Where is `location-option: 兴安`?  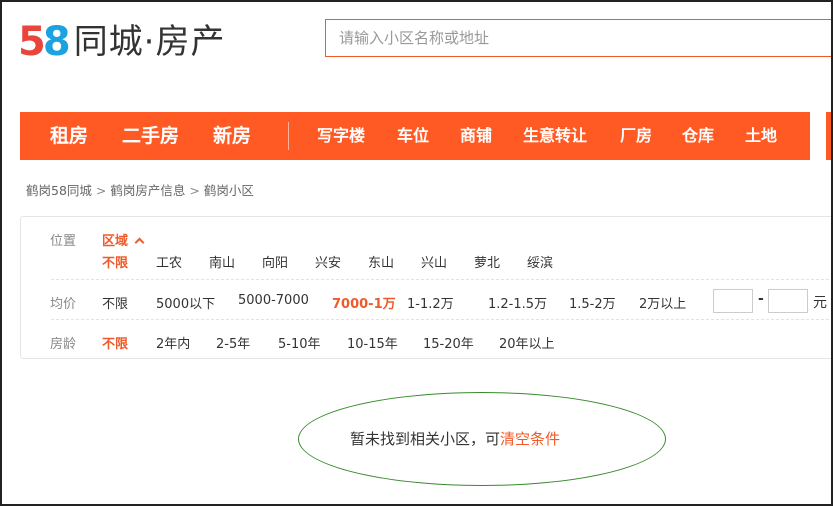
location-option: 兴安 is located at coordinates (328, 261).